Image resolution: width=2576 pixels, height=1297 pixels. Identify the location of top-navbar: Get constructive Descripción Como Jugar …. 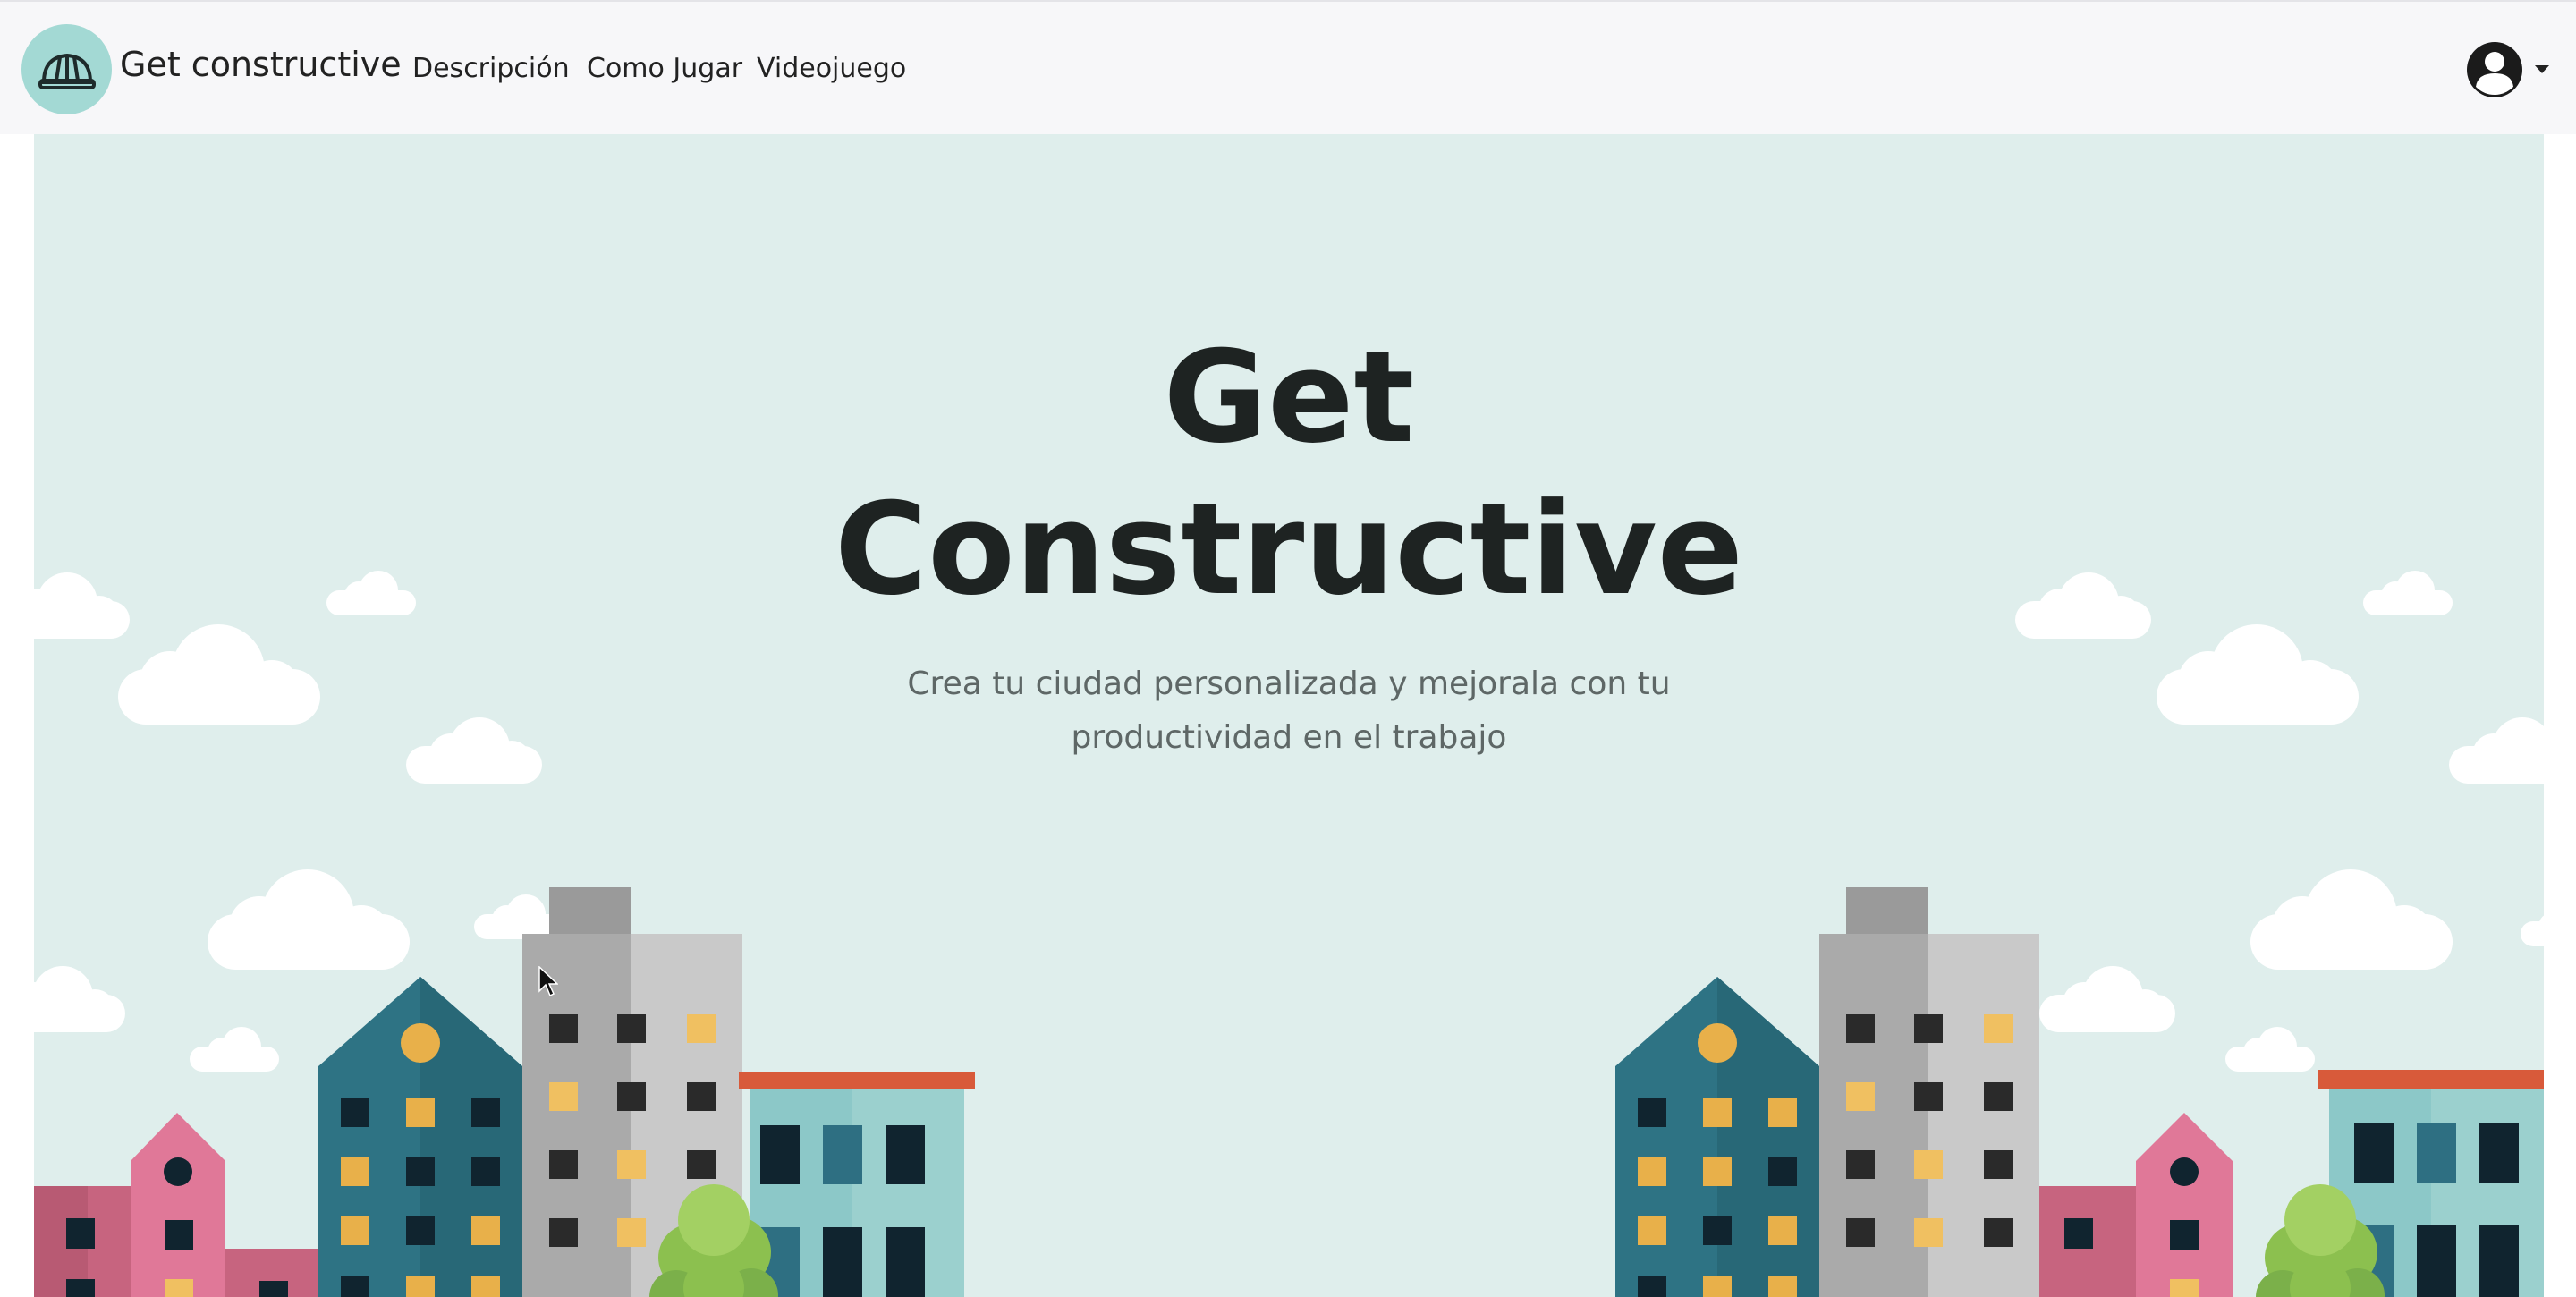
(1288, 67).